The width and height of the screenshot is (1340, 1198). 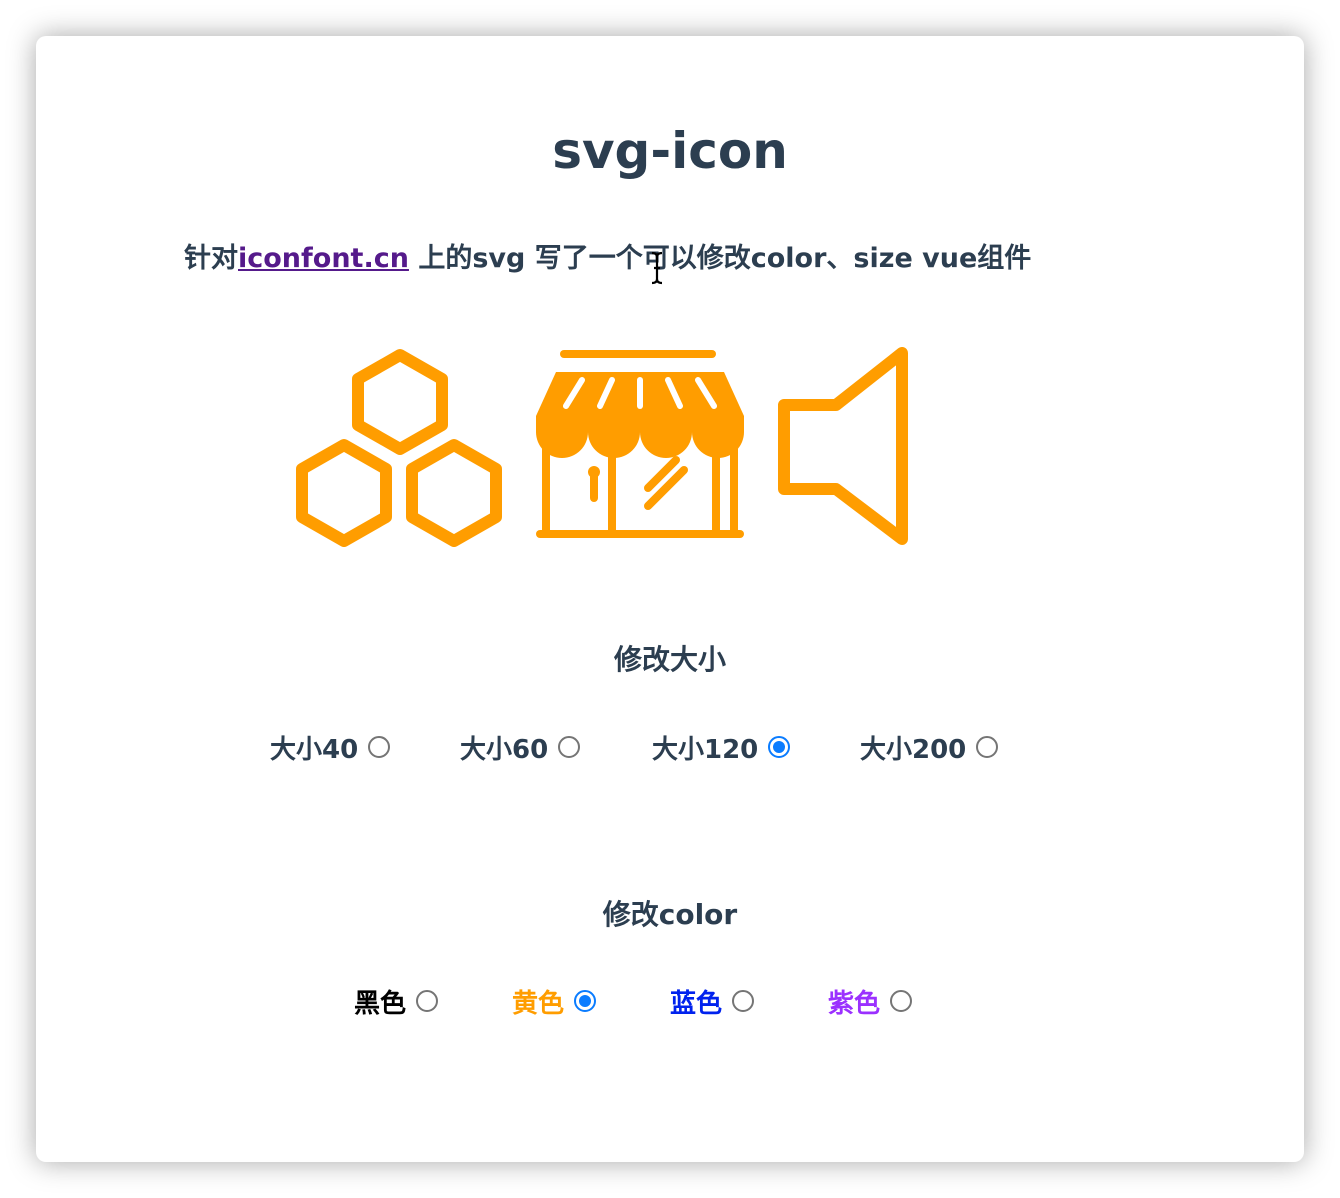 What do you see at coordinates (314, 750) in the screenshot?
I see `size-option-label: 大小40` at bounding box center [314, 750].